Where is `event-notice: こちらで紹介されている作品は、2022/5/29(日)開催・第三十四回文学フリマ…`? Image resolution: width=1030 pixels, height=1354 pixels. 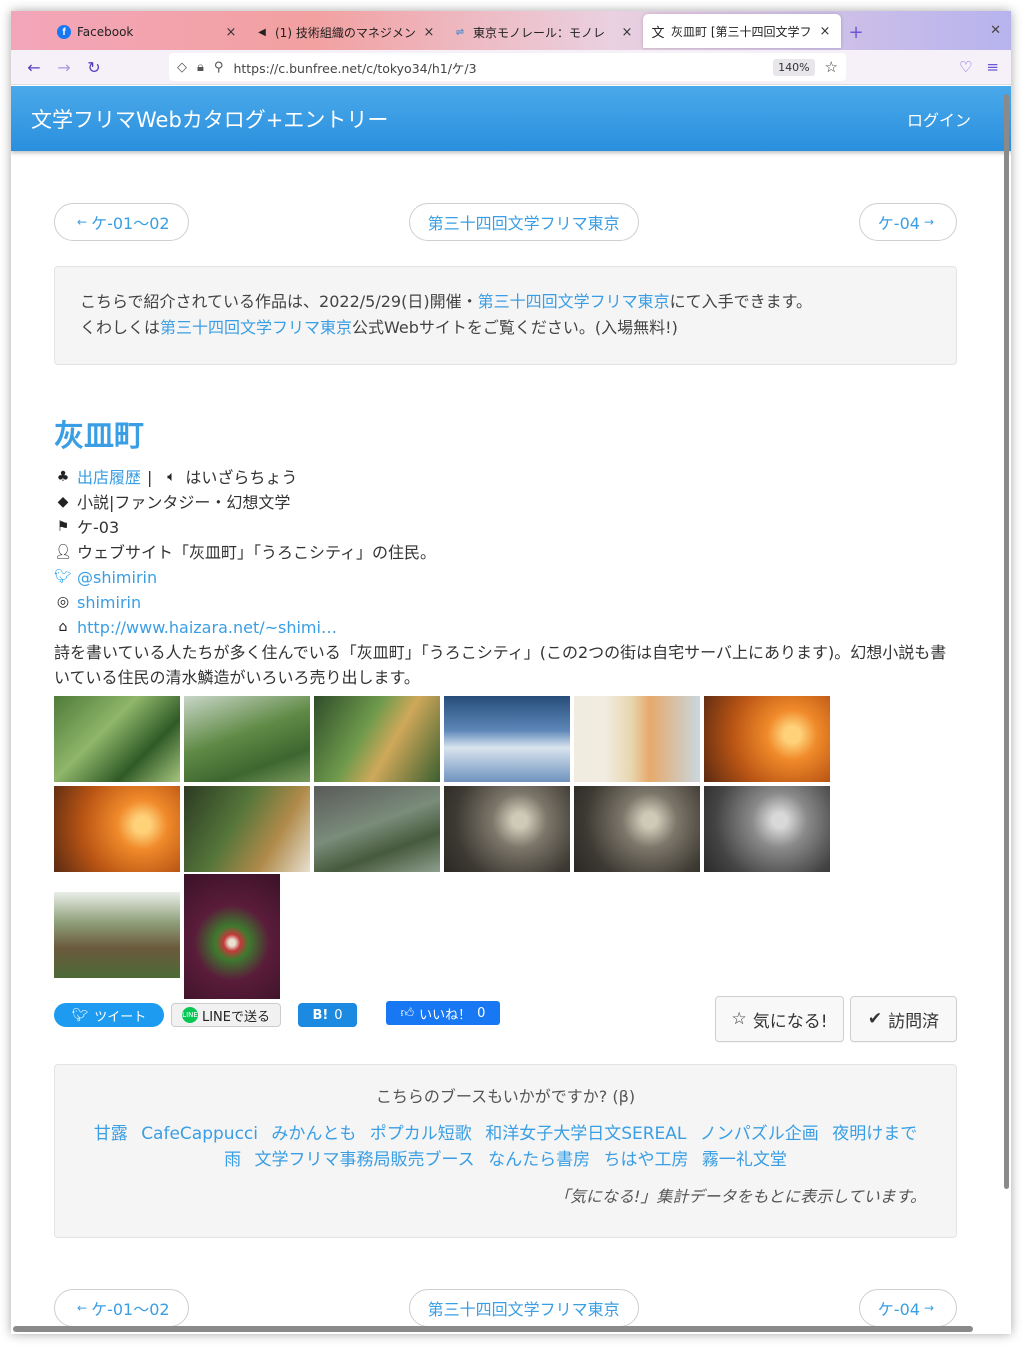
event-notice: こちらで紹介されている作品は、2022/5/29(日)開催・第三十四回文学フリマ… is located at coordinates (505, 315).